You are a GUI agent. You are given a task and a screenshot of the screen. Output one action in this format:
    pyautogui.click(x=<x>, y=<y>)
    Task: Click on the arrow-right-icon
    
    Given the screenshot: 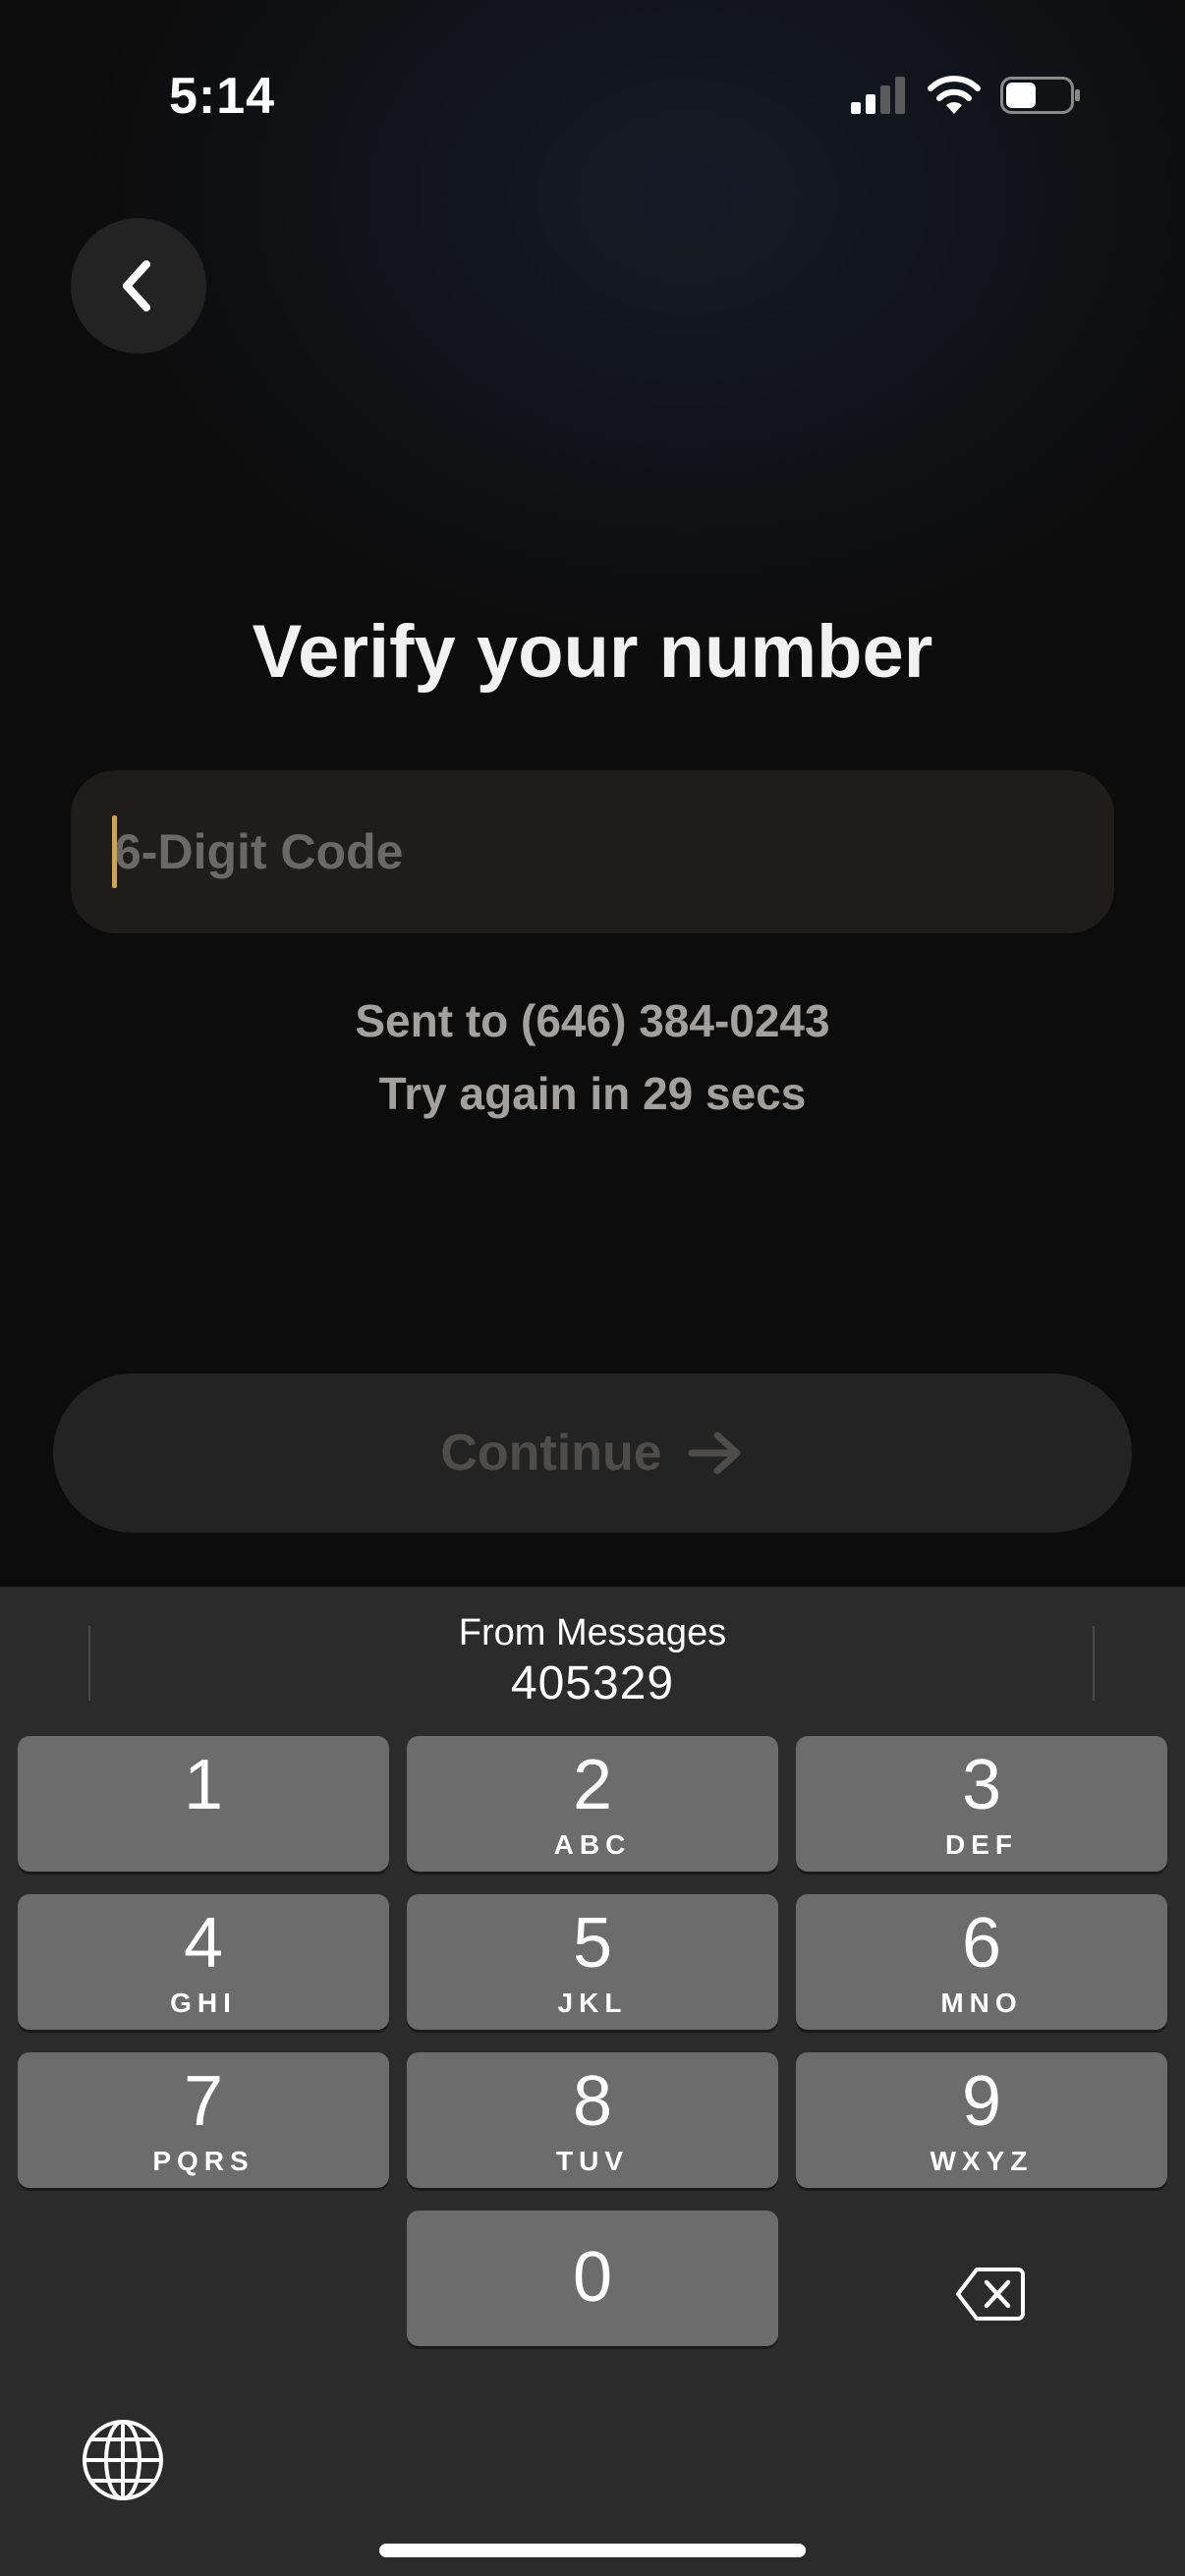 What is the action you would take?
    pyautogui.click(x=715, y=1453)
    